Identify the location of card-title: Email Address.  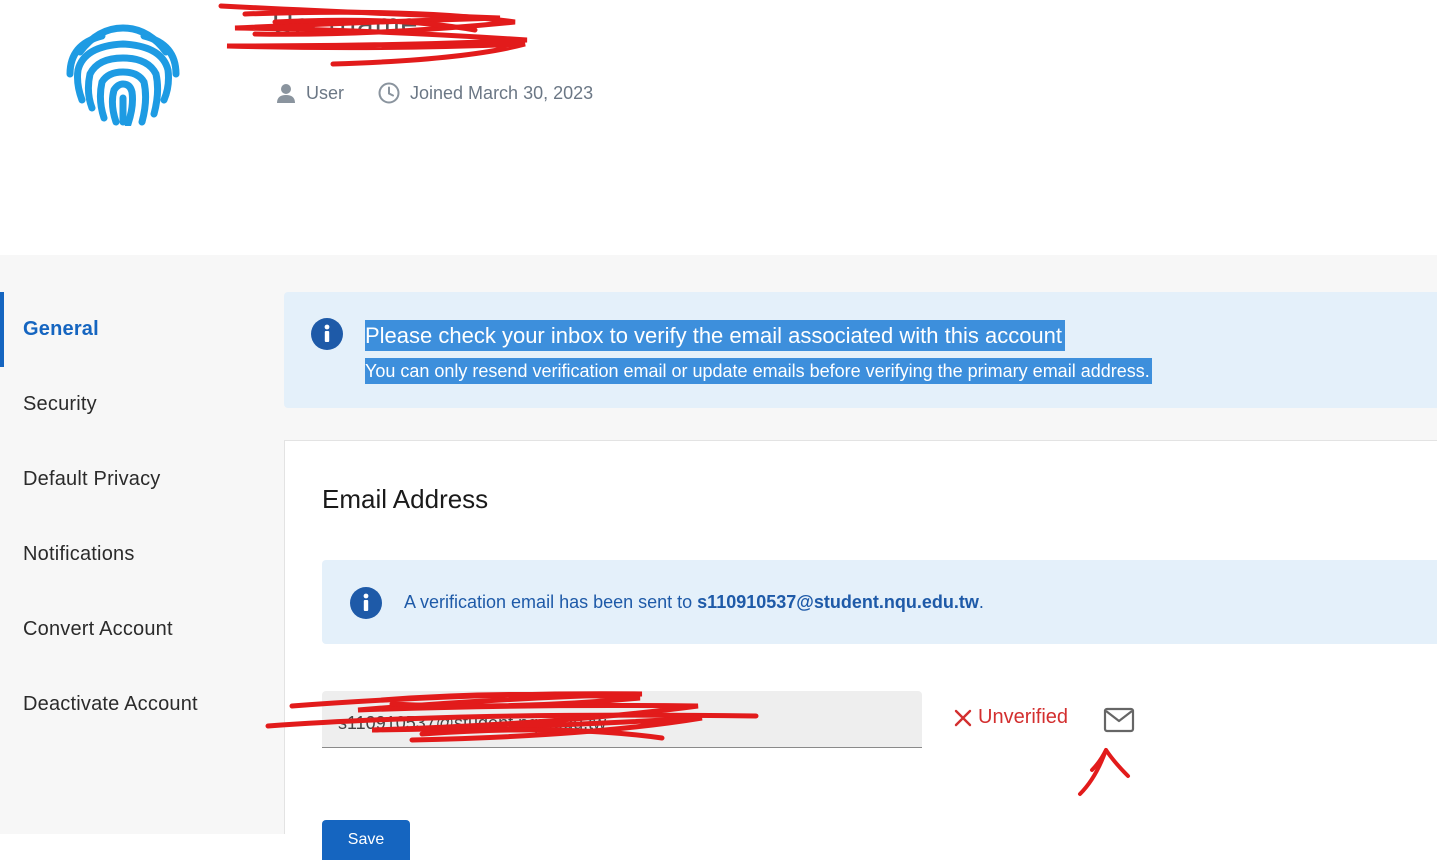
(405, 499).